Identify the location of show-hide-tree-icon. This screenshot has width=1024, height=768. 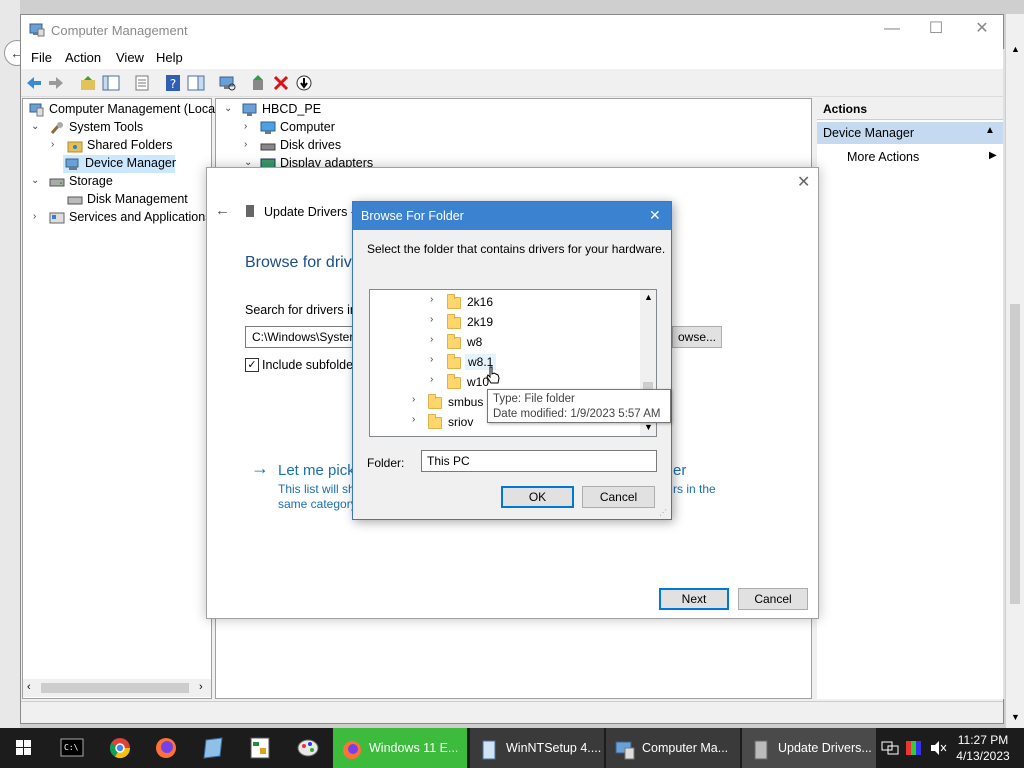
(111, 83).